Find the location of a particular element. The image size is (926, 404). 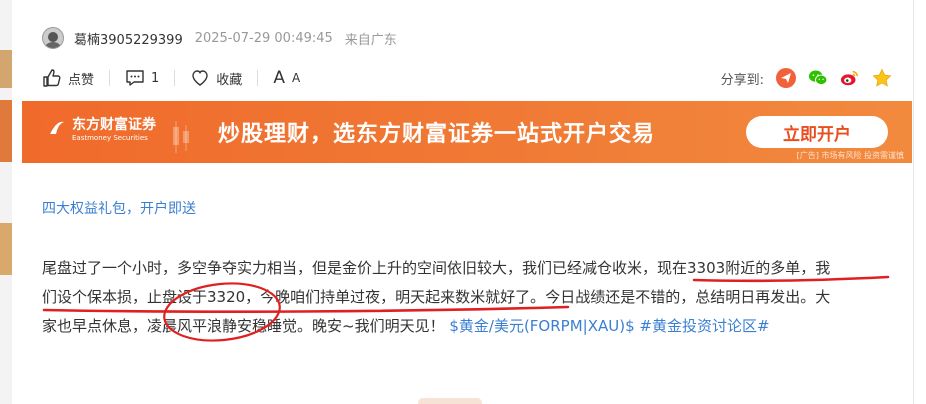

author-name: 葛楠3905229399 is located at coordinates (128, 38).